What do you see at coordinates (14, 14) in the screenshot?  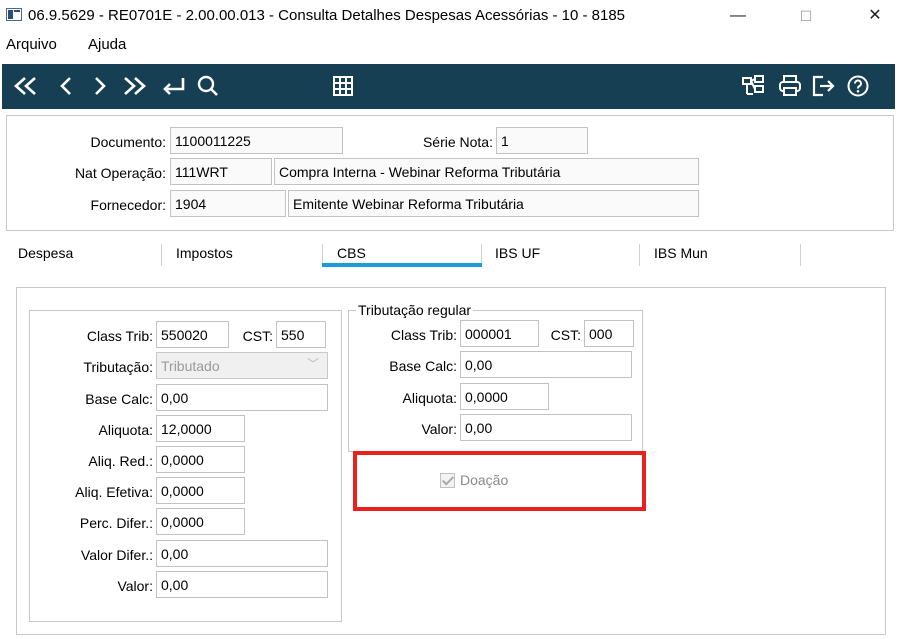 I see `app-icon` at bounding box center [14, 14].